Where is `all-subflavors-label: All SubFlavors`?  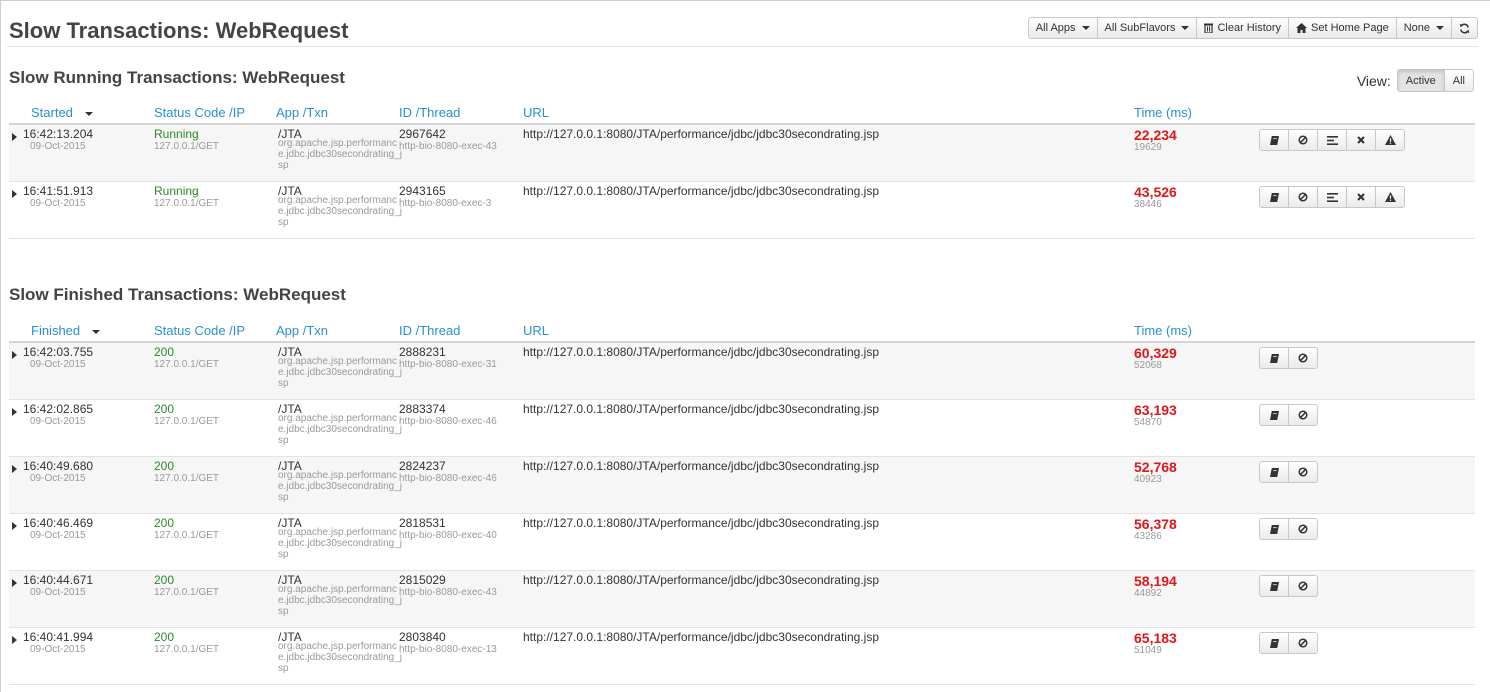 all-subflavors-label: All SubFlavors is located at coordinates (1140, 28).